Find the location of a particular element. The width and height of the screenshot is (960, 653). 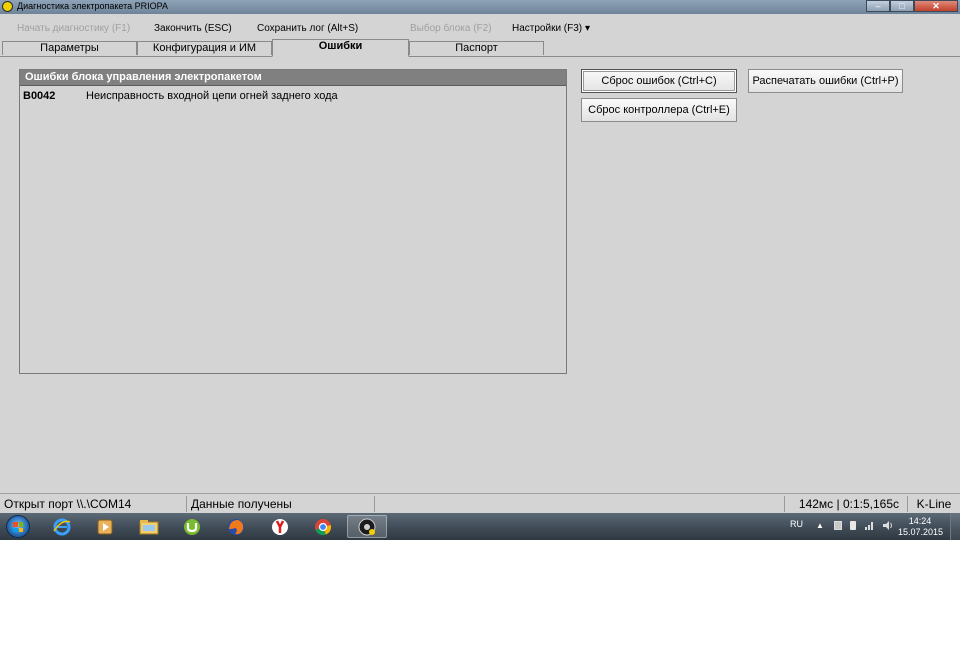

start-button is located at coordinates (18, 526).